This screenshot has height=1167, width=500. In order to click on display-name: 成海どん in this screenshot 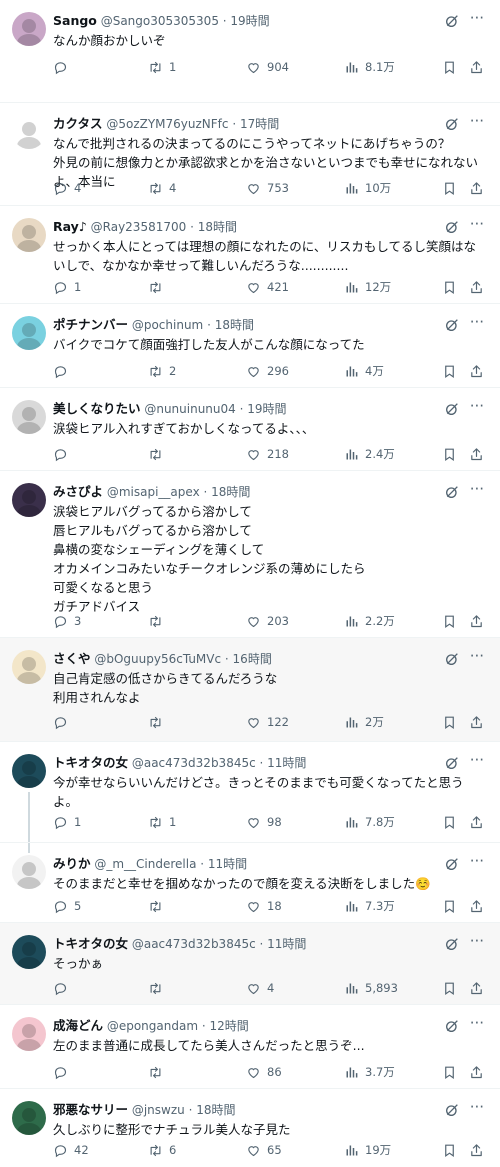, I will do `click(78, 1025)`.